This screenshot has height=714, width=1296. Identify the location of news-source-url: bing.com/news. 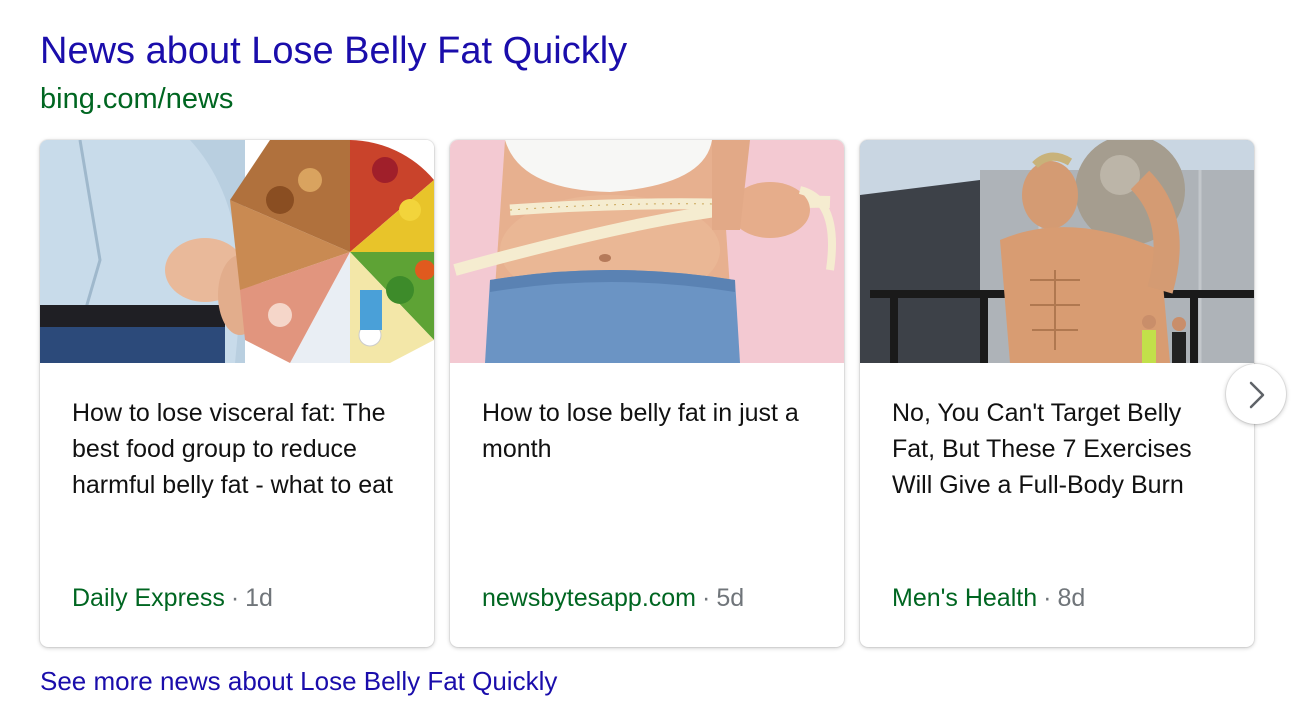
(137, 99).